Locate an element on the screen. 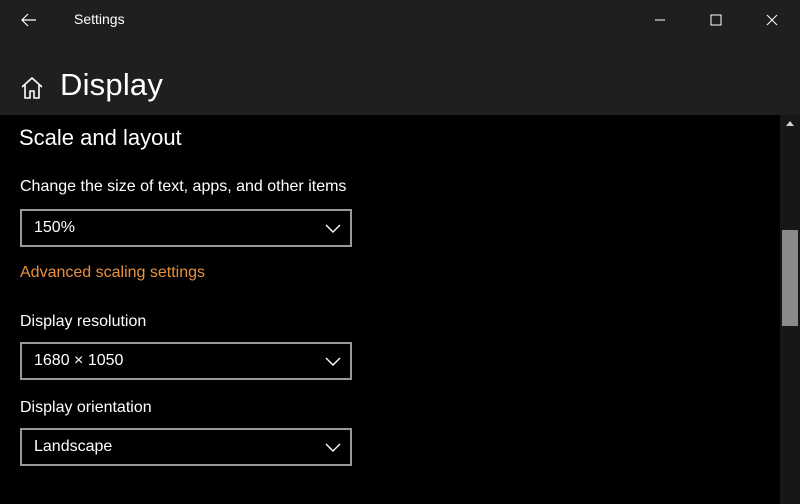 Image resolution: width=800 pixels, height=504 pixels. scrollbar is located at coordinates (790, 309).